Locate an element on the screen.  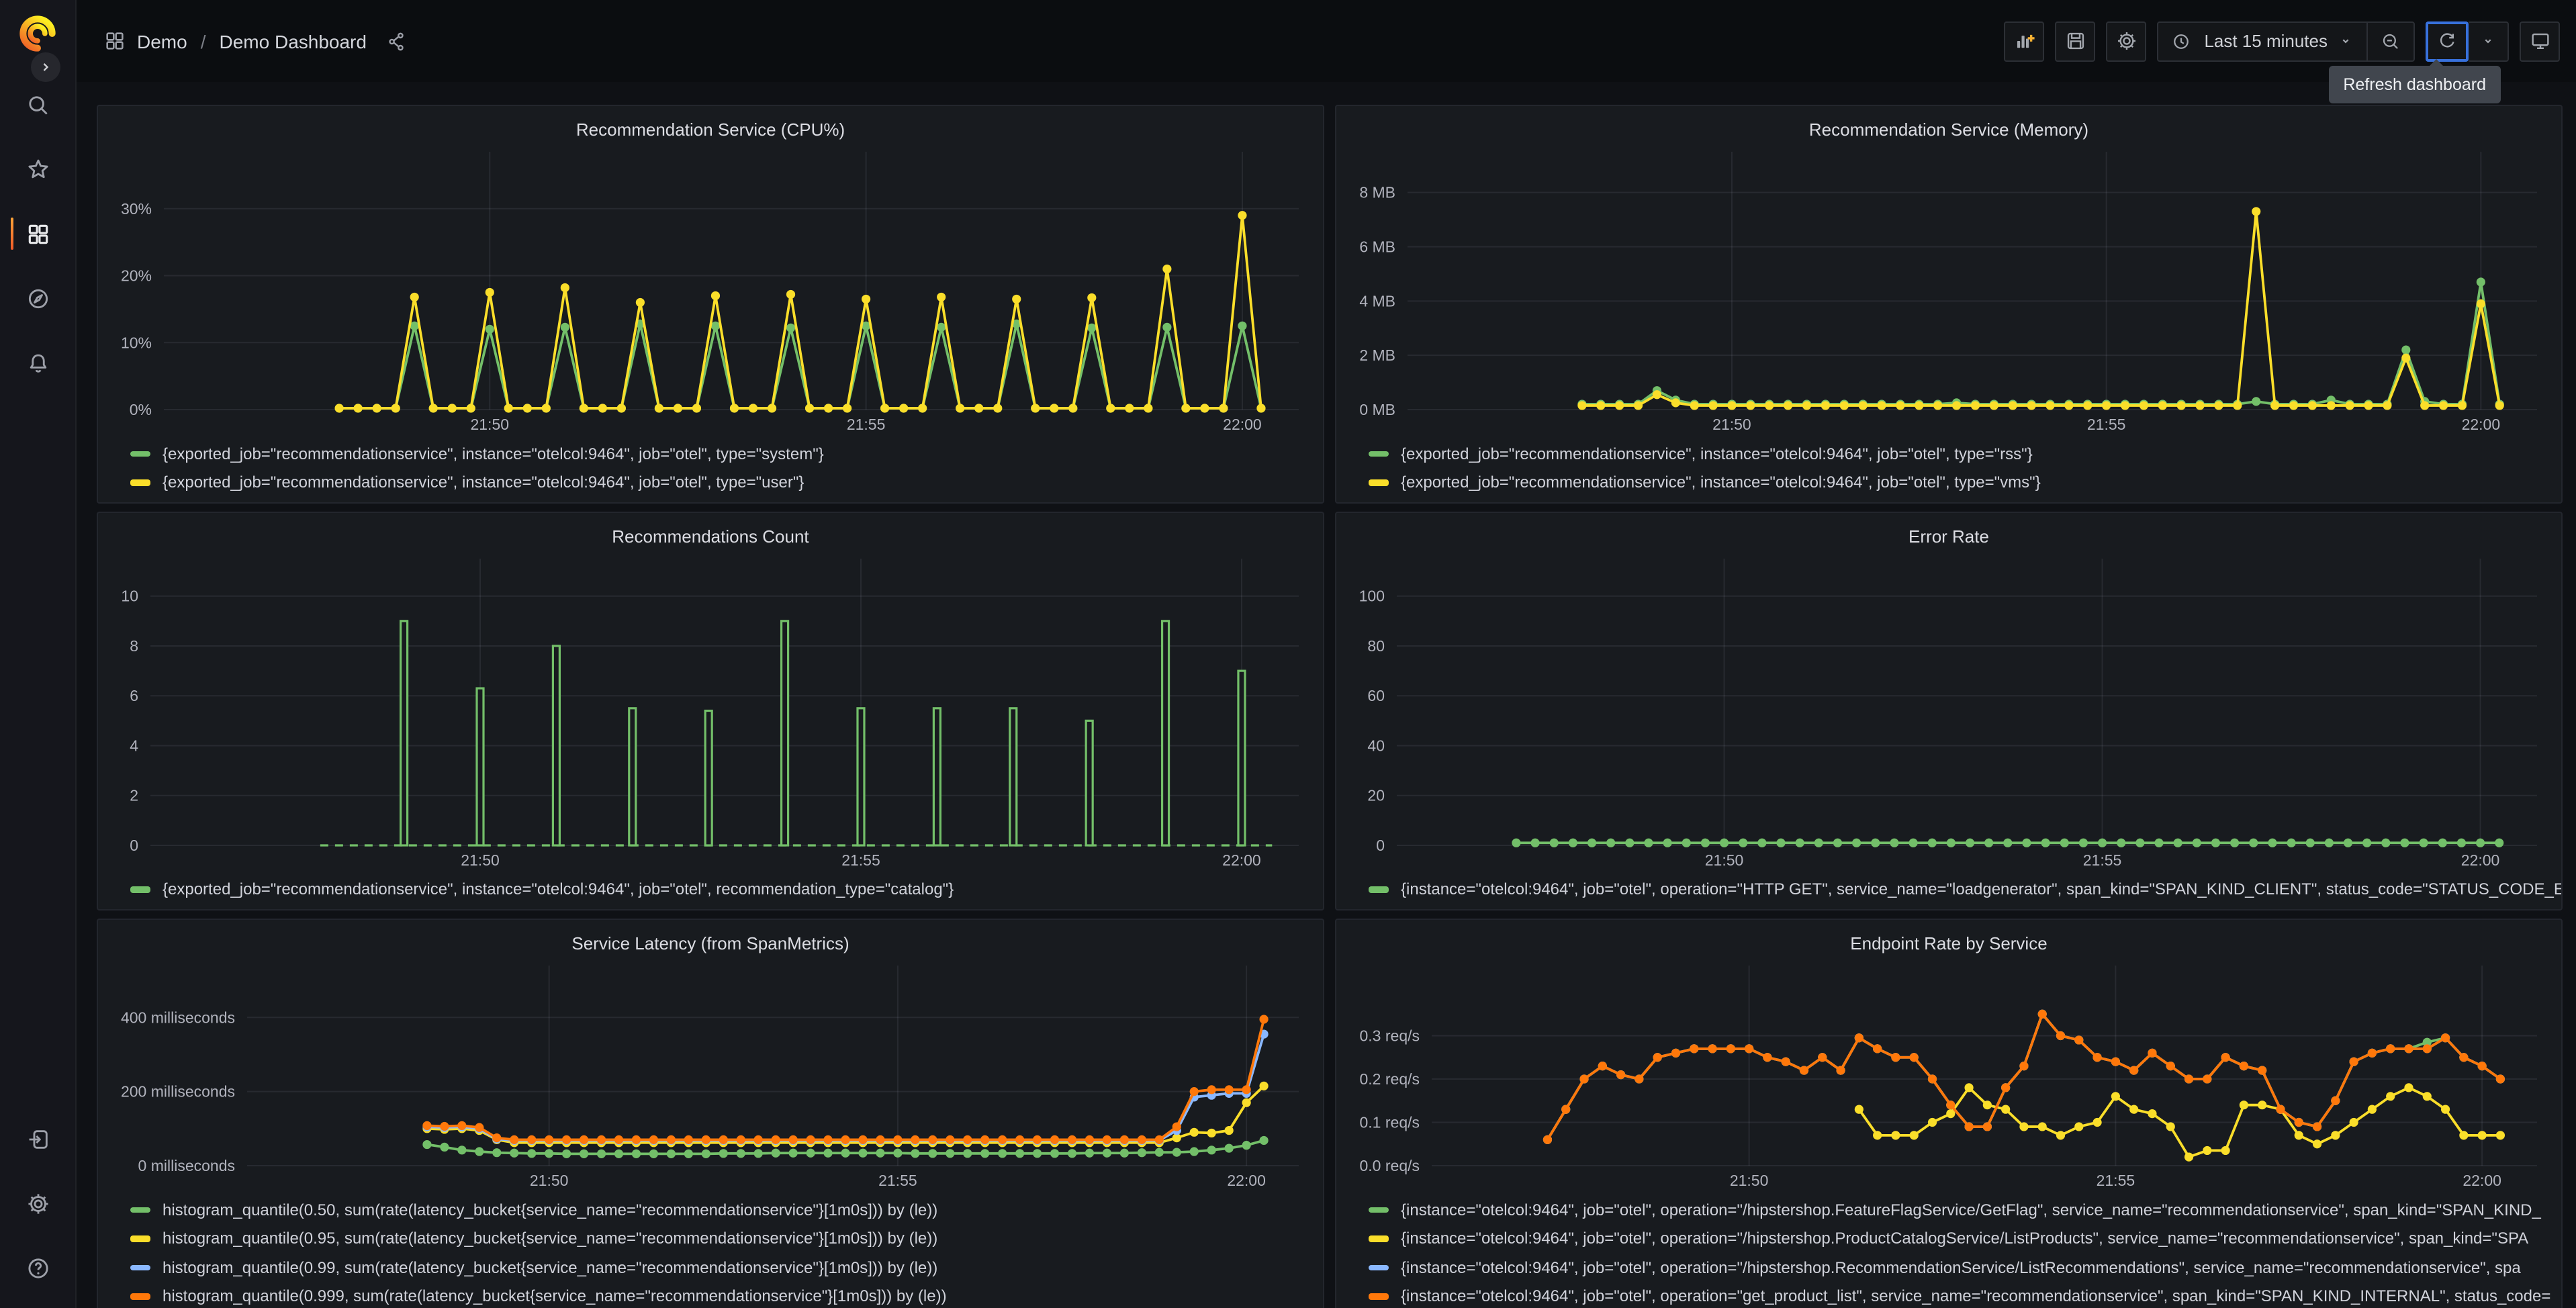
sidebar-item-dashboards is located at coordinates (38, 234).